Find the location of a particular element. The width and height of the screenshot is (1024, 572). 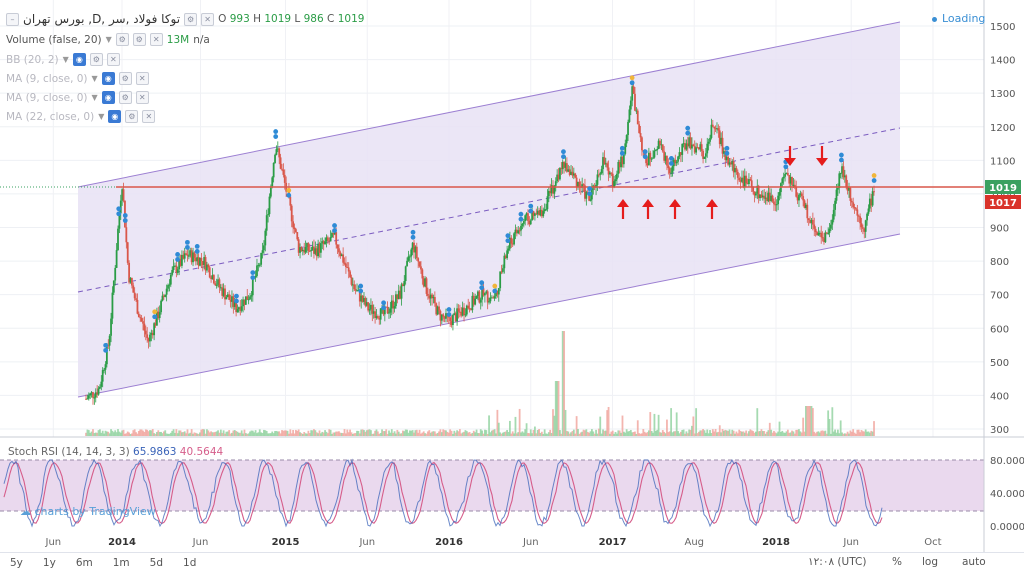

percent-toggle: % is located at coordinates (897, 562).